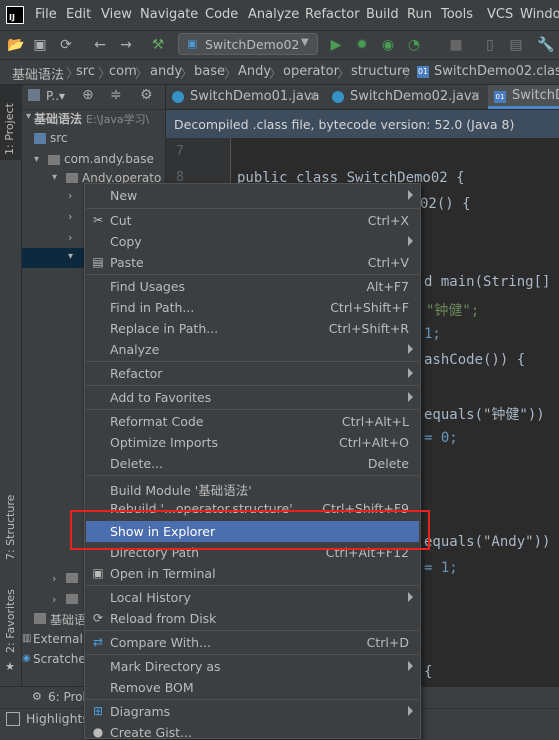  I want to click on forward-icon: →, so click(126, 45).